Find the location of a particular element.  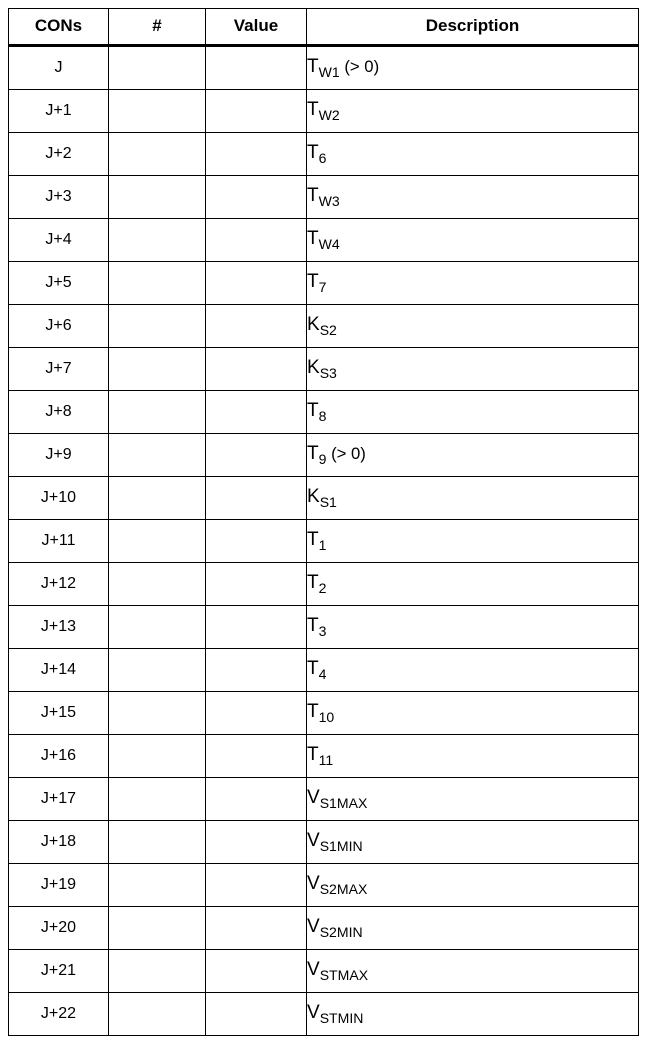

cell-description: KS1 is located at coordinates (472, 498).